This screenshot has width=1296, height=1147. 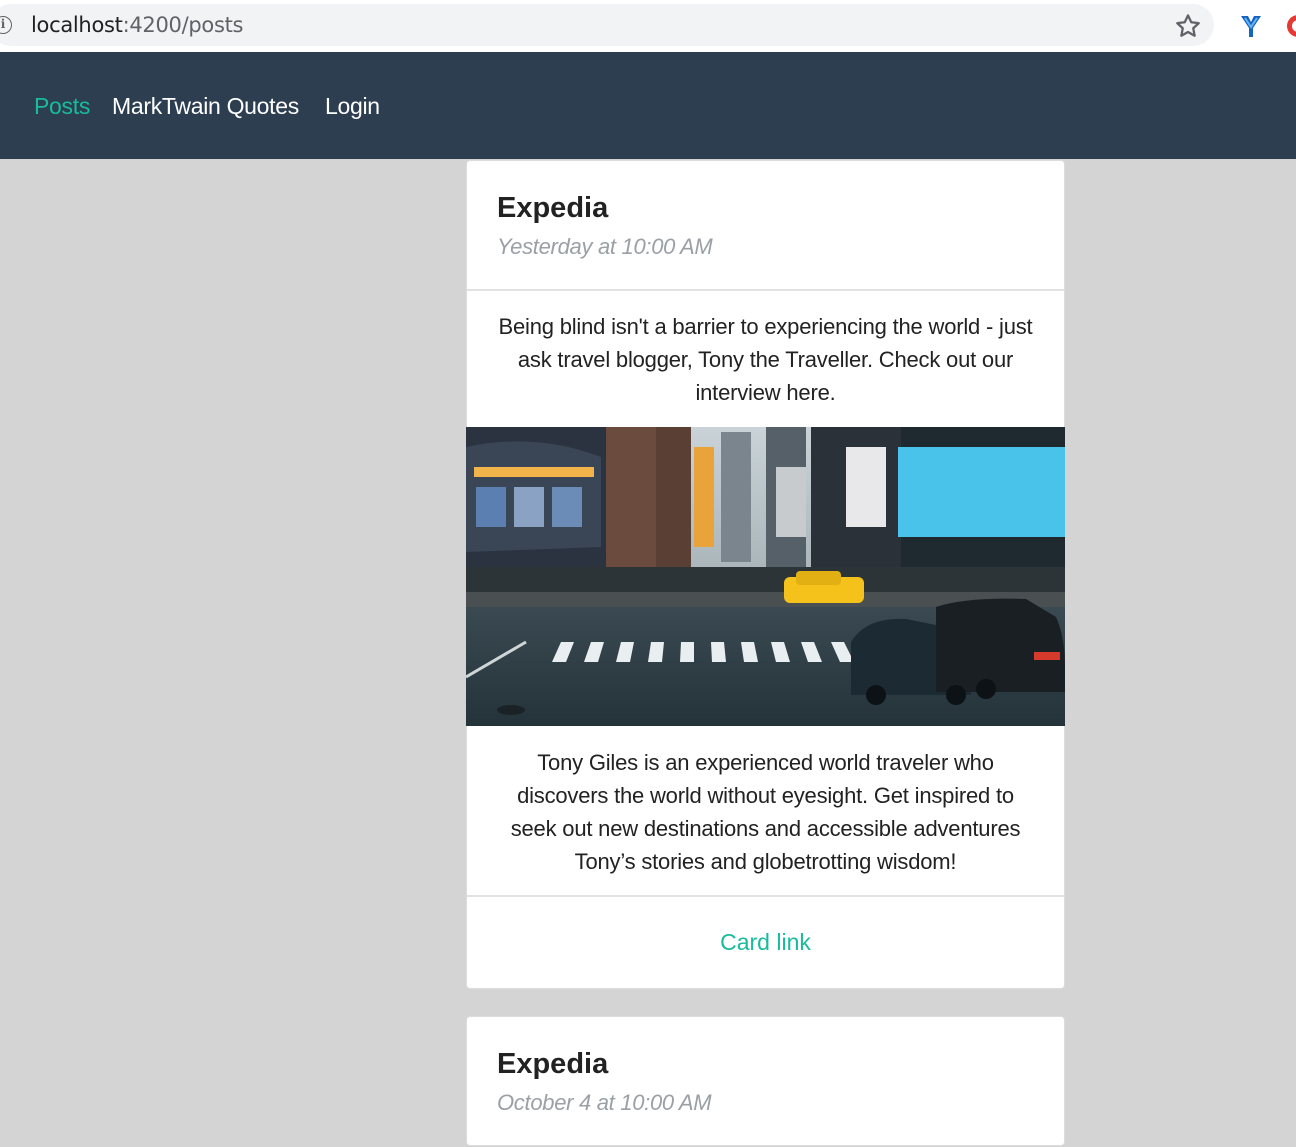 I want to click on url-path: :4200/posts, so click(x=183, y=25).